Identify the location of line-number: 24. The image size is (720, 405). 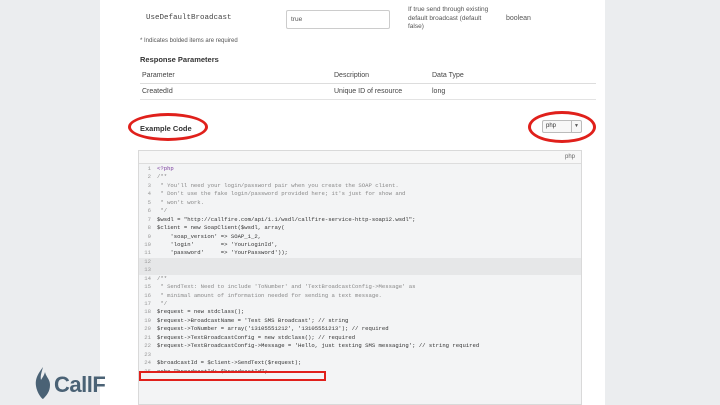
(147, 363).